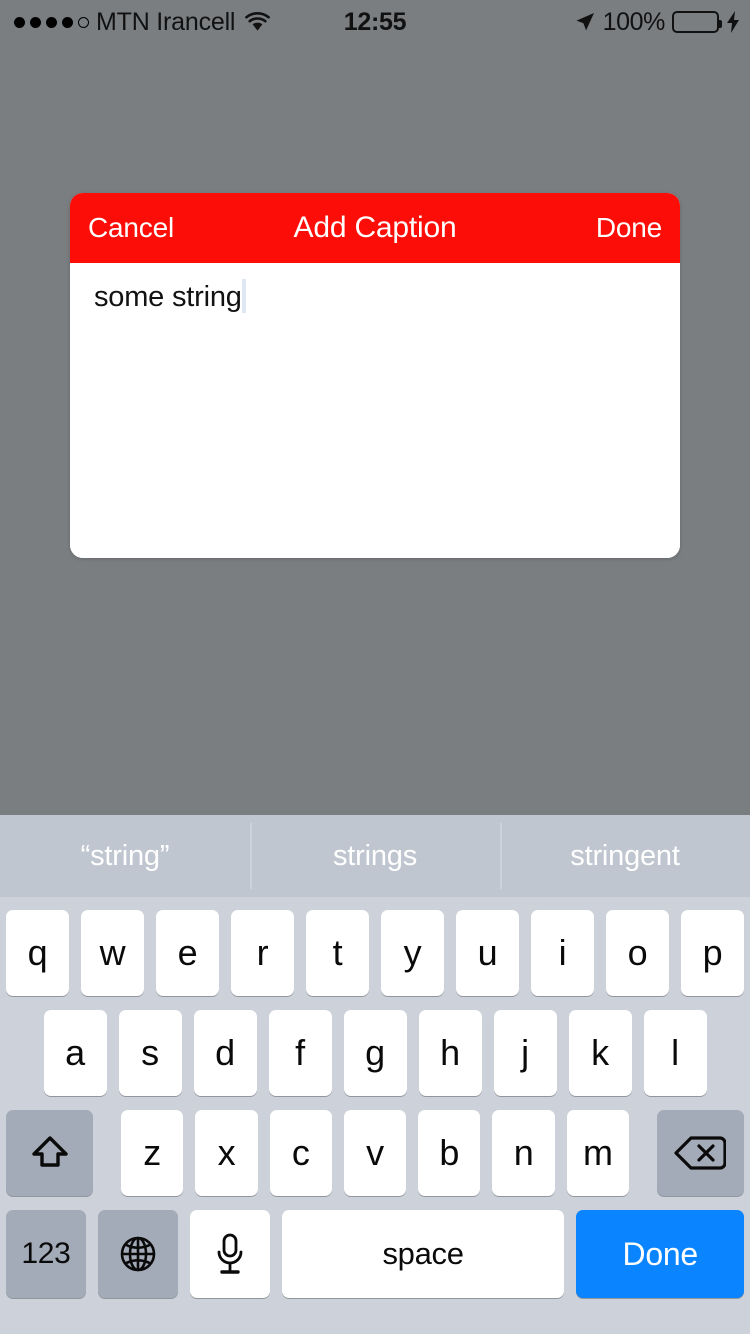 Image resolution: width=750 pixels, height=1334 pixels. I want to click on battery-icon, so click(697, 22).